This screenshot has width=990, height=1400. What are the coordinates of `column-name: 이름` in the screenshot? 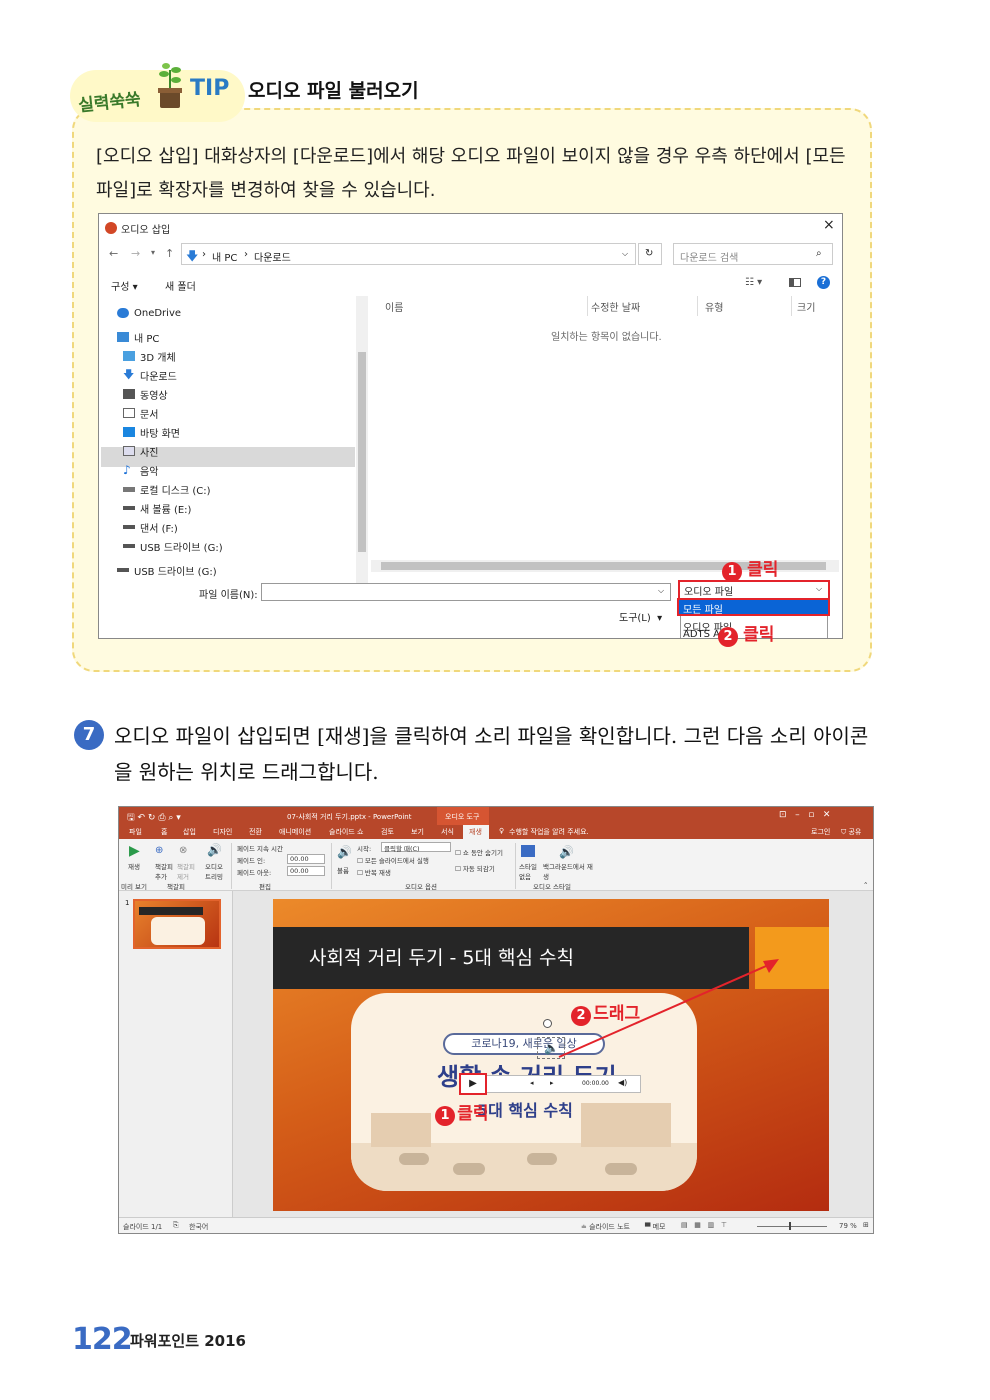 It's located at (394, 306).